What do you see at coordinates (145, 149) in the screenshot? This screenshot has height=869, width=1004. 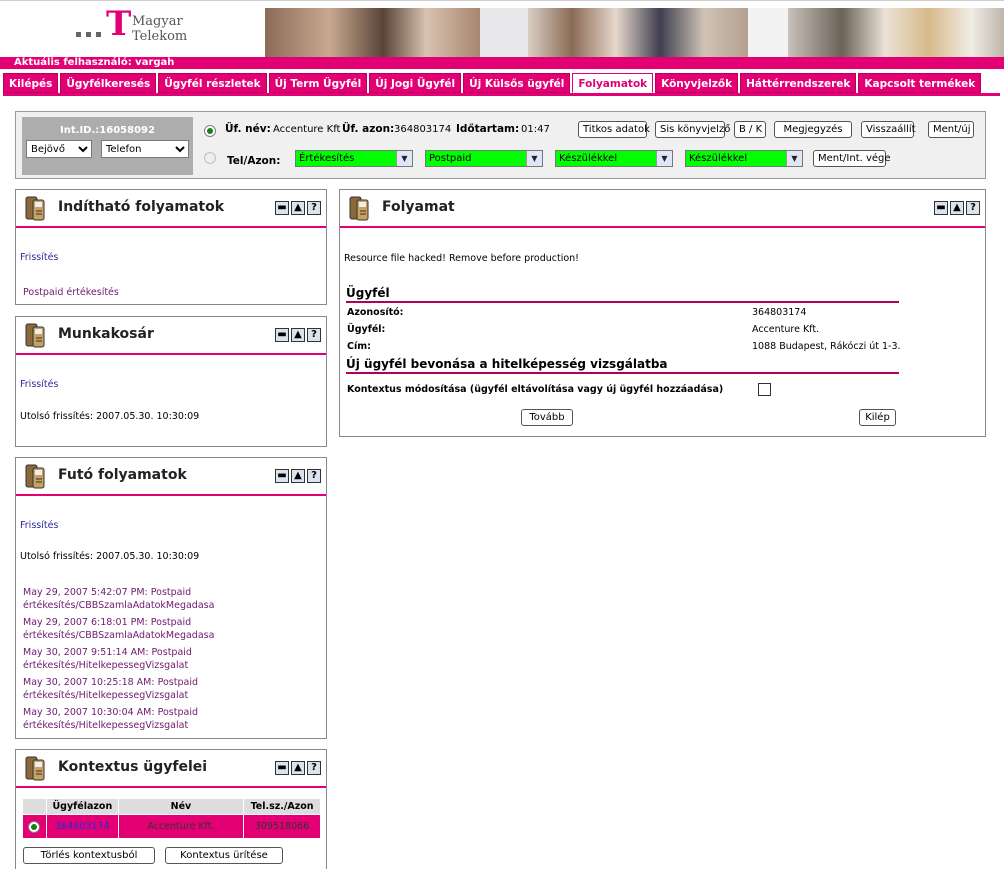 I see `channel-select: Telefon` at bounding box center [145, 149].